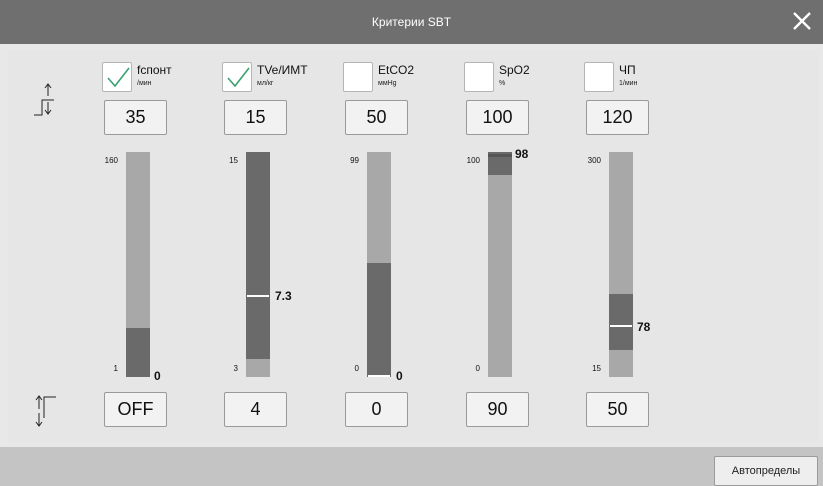 This screenshot has width=823, height=486. I want to click on scale-top-label: 100, so click(473, 160).